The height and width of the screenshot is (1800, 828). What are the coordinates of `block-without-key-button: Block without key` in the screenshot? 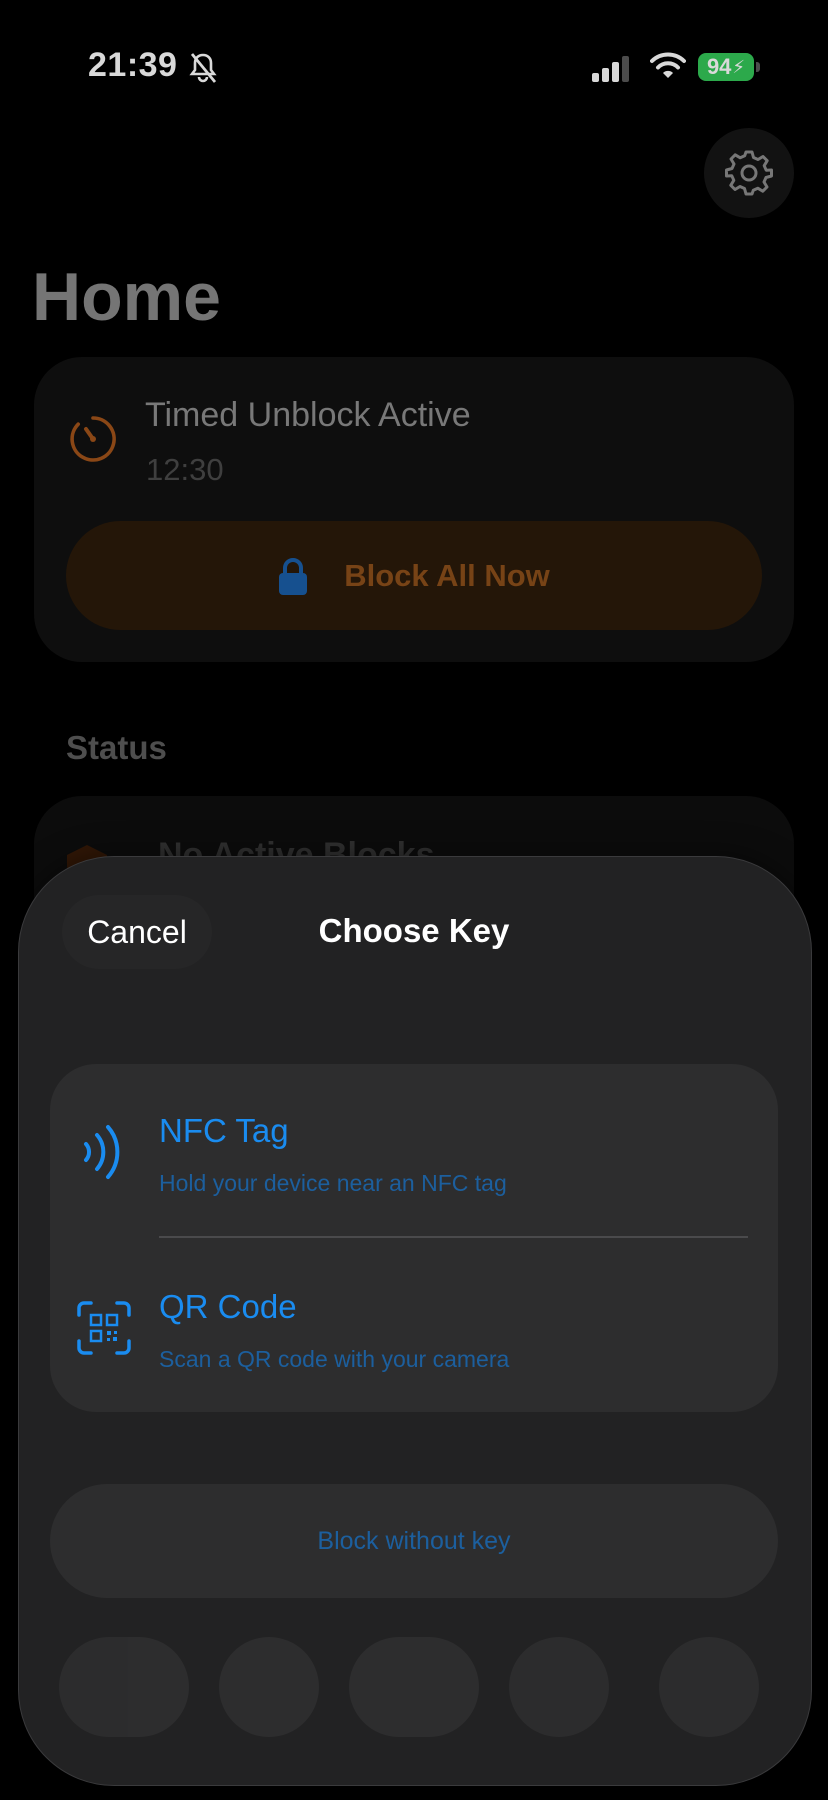 It's located at (414, 1541).